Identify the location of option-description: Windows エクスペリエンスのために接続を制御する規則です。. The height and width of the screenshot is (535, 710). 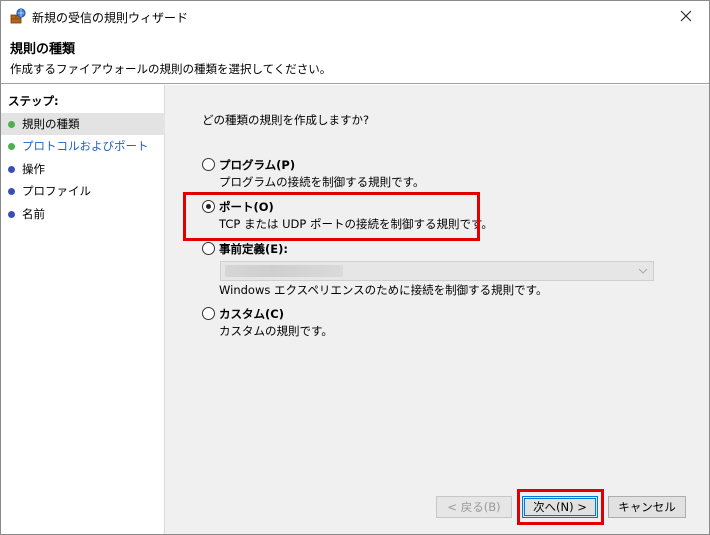
(383, 290).